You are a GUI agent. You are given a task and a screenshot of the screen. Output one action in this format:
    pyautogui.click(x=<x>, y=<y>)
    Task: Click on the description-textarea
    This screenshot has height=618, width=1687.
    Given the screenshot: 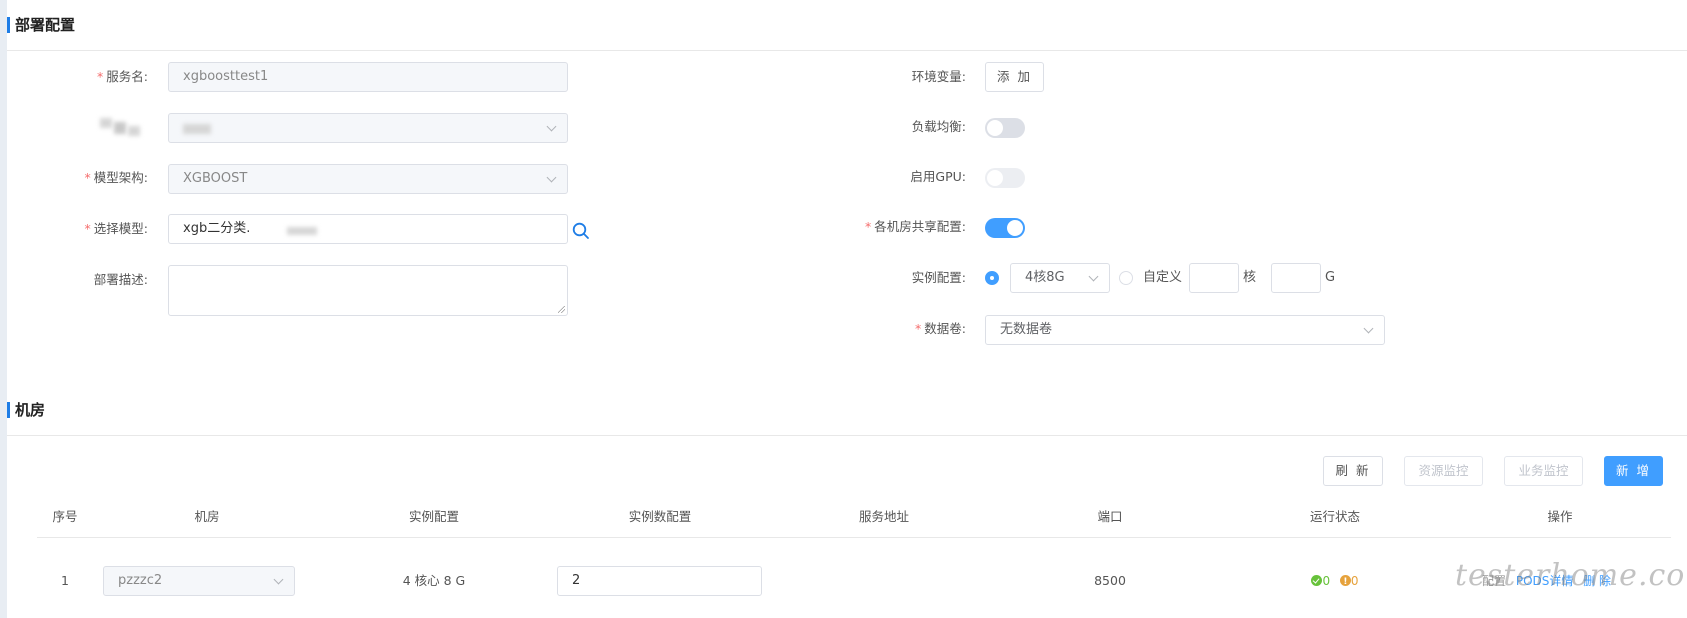 What is the action you would take?
    pyautogui.click(x=368, y=290)
    